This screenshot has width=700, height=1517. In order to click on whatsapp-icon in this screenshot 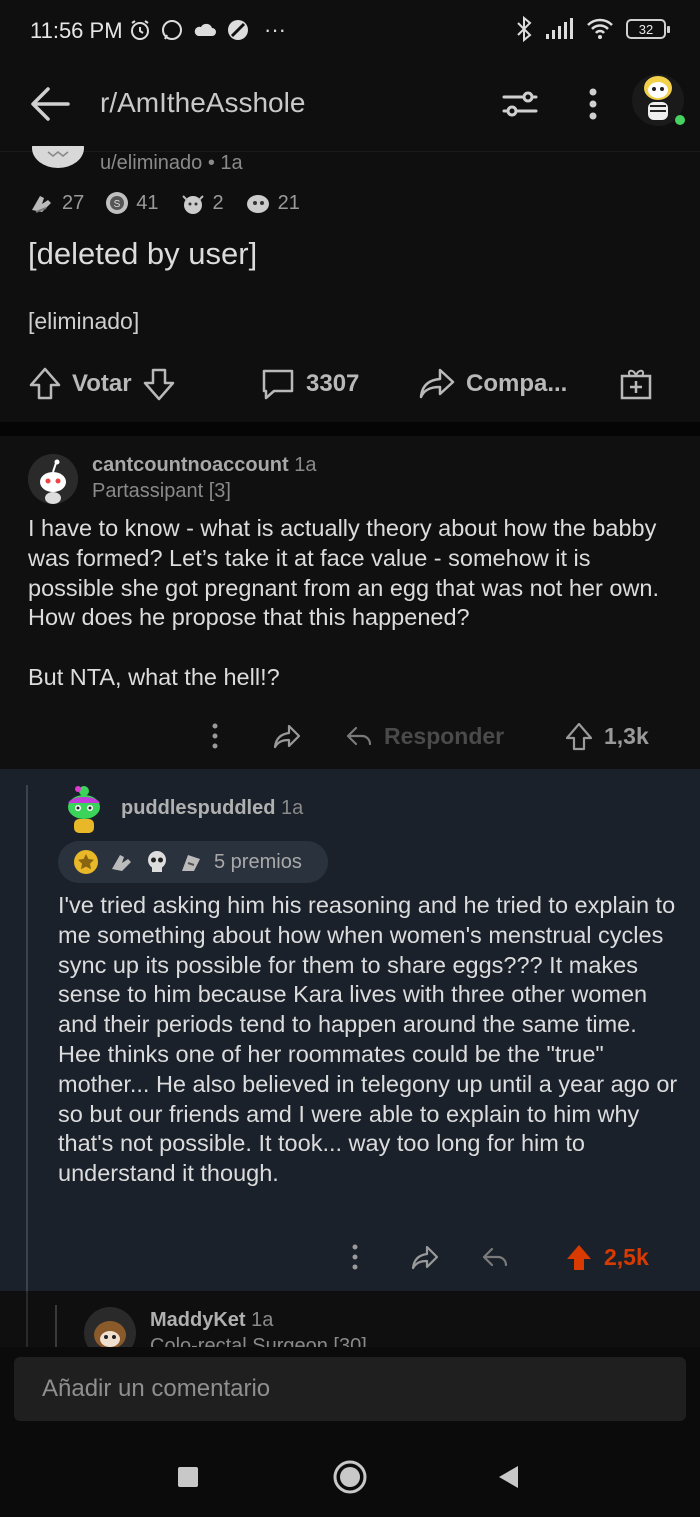, I will do `click(172, 30)`.